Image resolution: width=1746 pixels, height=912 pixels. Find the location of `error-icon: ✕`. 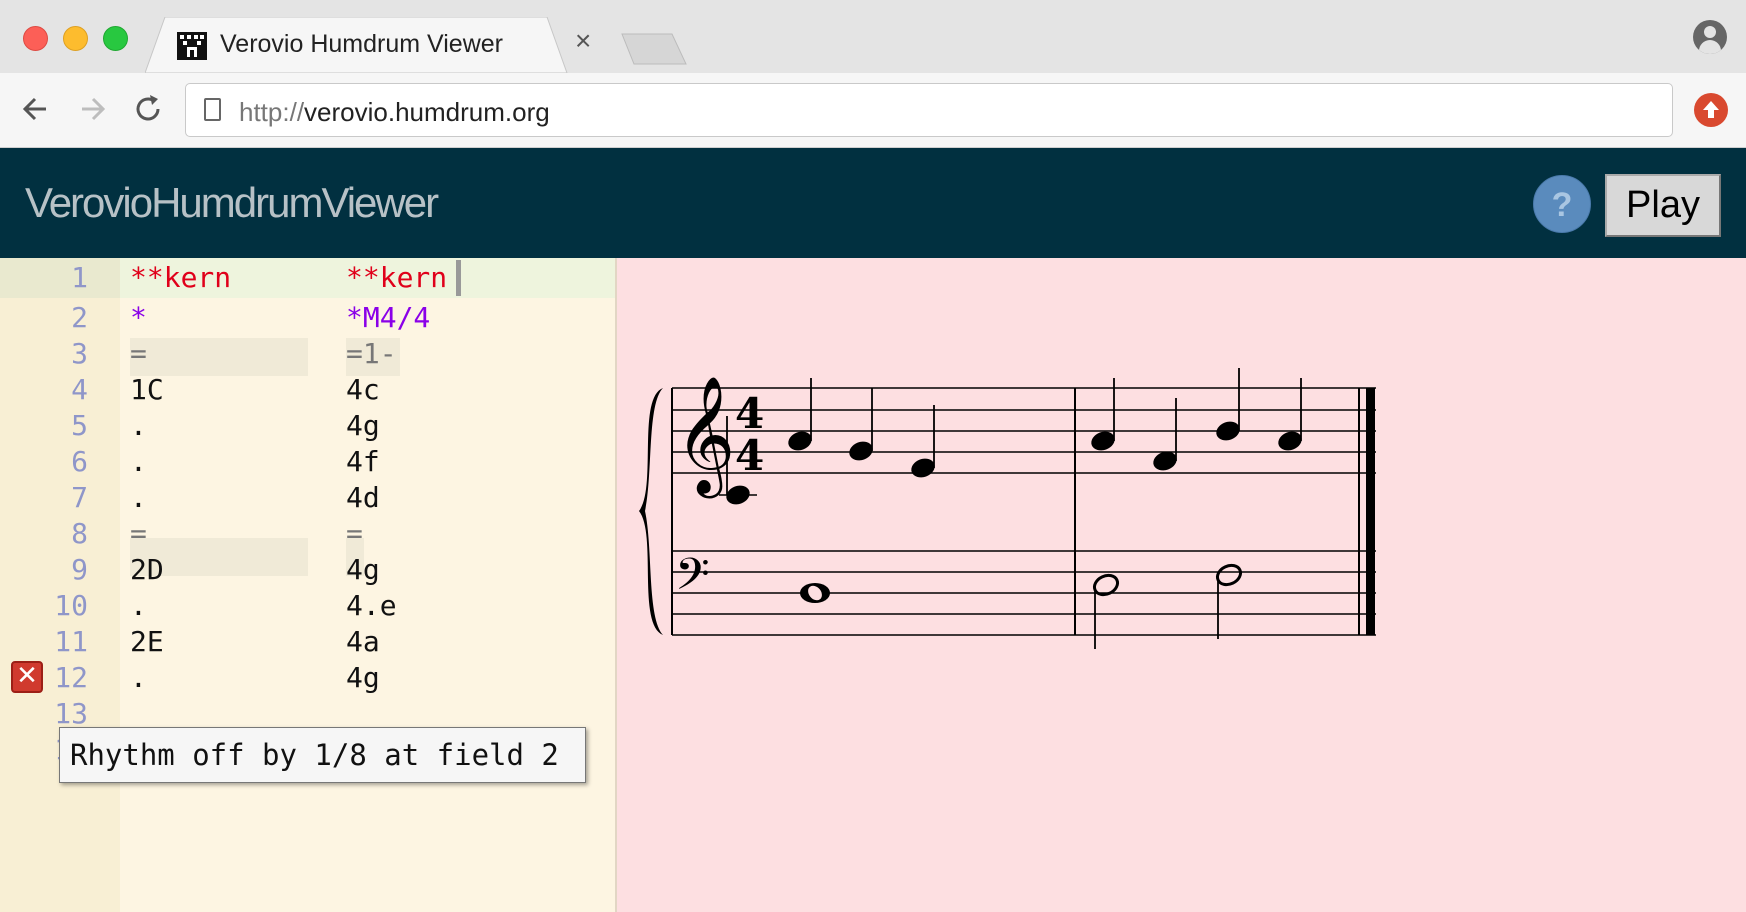

error-icon: ✕ is located at coordinates (27, 677).